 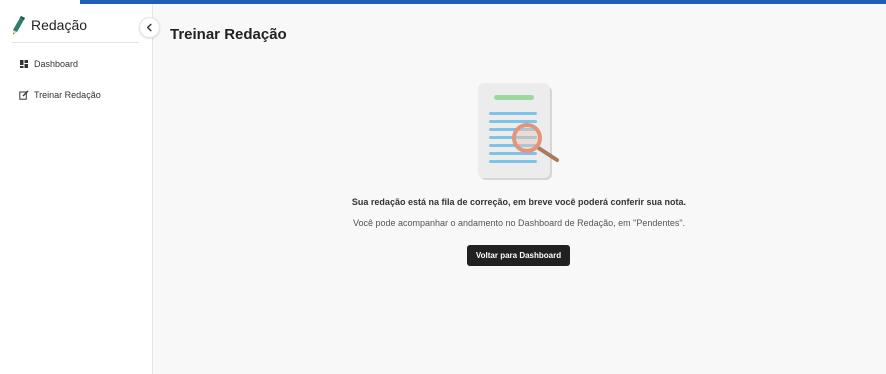 I want to click on pencil-icon, so click(x=19, y=25).